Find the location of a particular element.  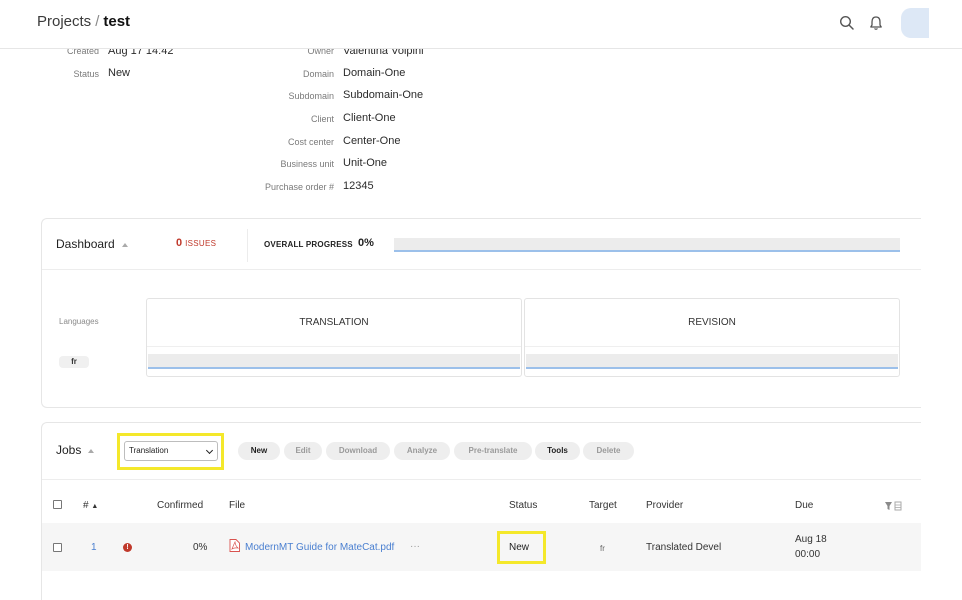

jobs-toggle: Jobs is located at coordinates (75, 450).